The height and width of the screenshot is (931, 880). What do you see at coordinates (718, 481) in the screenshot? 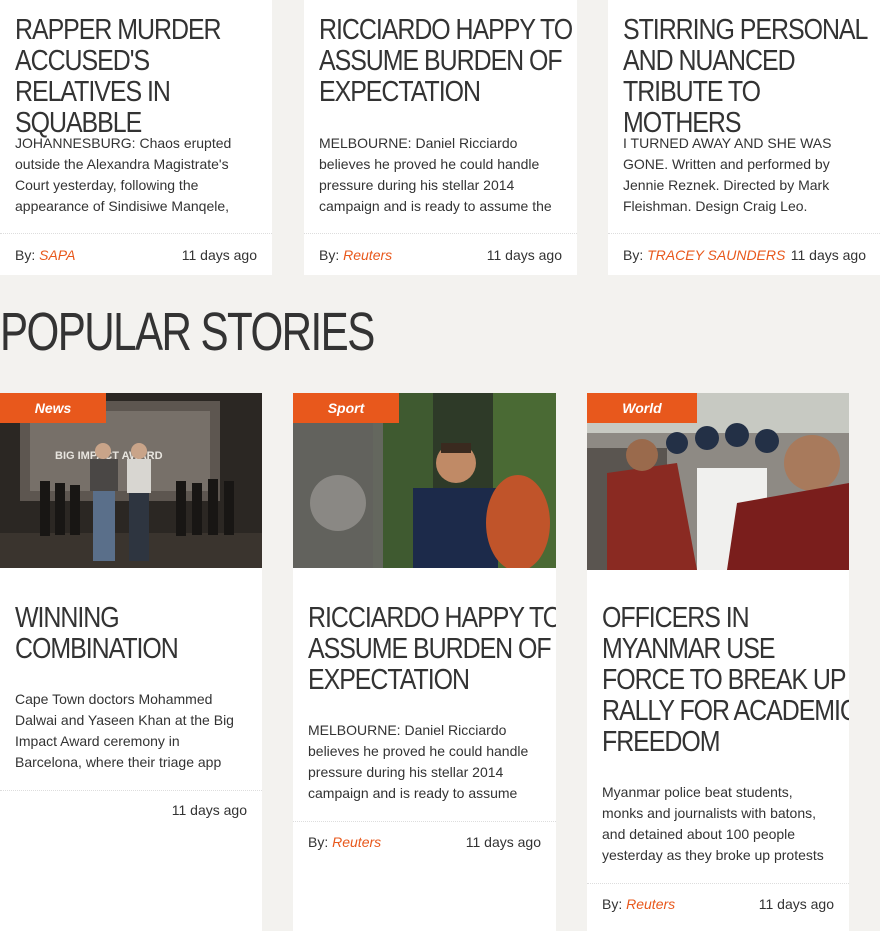
I see `myanmar-image: World` at bounding box center [718, 481].